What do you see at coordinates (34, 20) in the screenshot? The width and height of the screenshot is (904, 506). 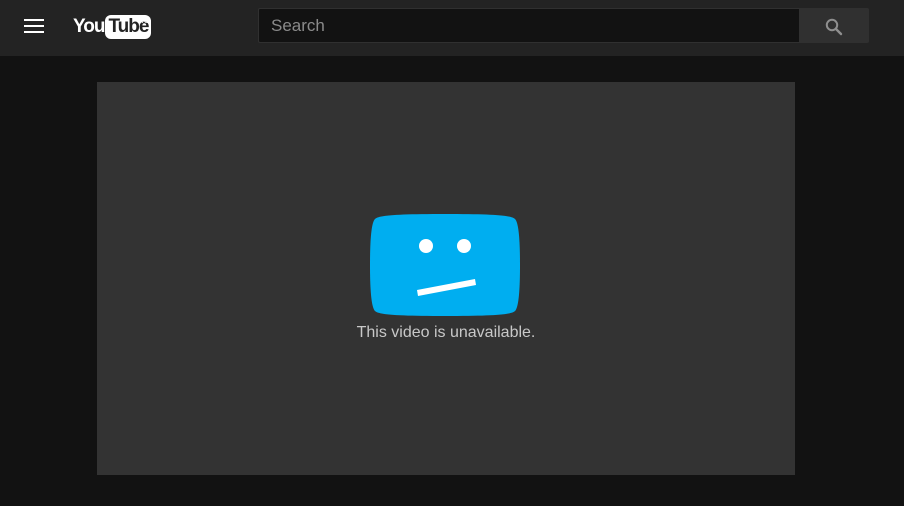 I see `hamburger-menu-icon` at bounding box center [34, 20].